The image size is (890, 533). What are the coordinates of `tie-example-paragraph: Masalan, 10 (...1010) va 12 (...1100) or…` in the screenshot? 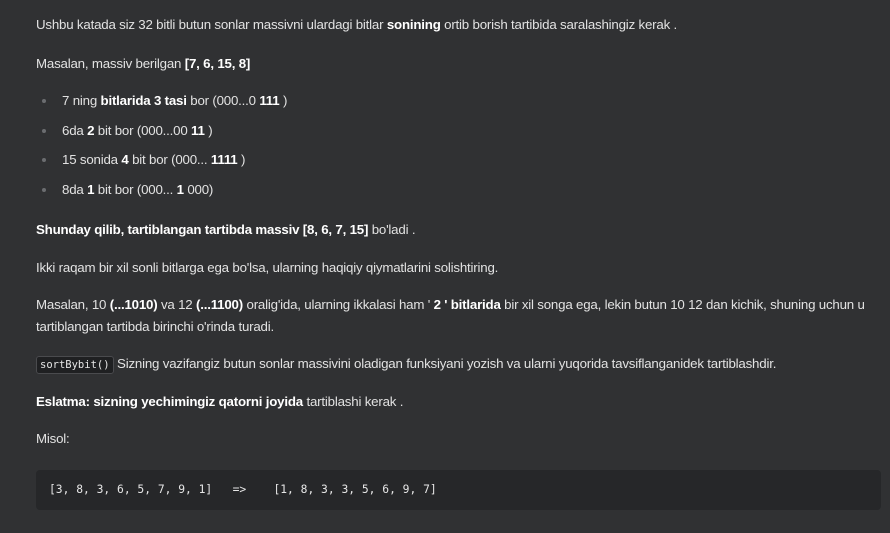 It's located at (450, 315).